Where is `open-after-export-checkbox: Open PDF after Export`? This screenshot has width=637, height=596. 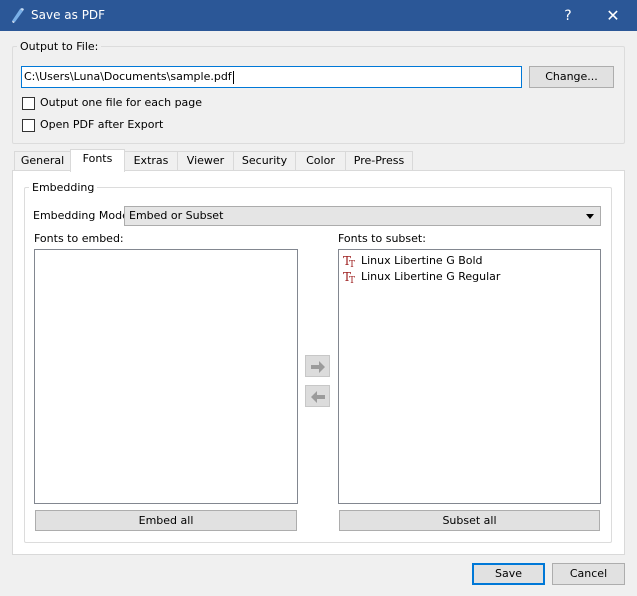 open-after-export-checkbox: Open PDF after Export is located at coordinates (92, 126).